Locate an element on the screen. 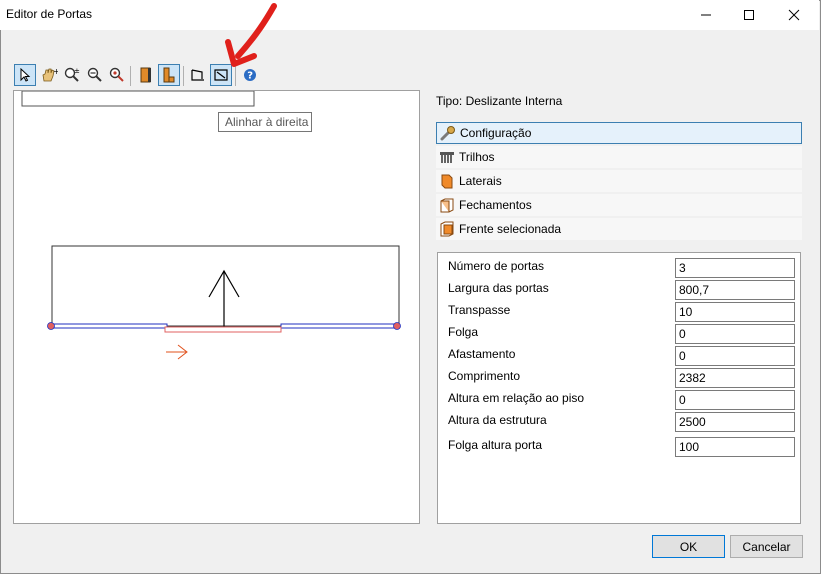  section-label: Trilhos is located at coordinates (477, 157).